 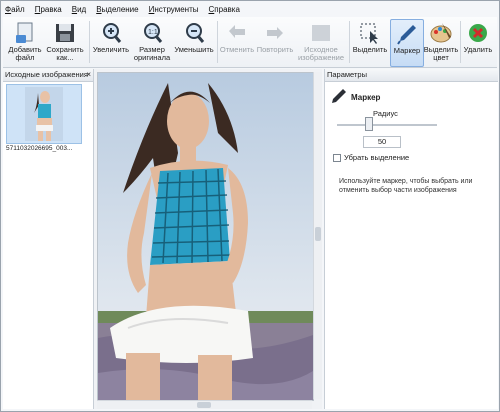 I want to click on delete-label: Удалить, so click(x=478, y=49).